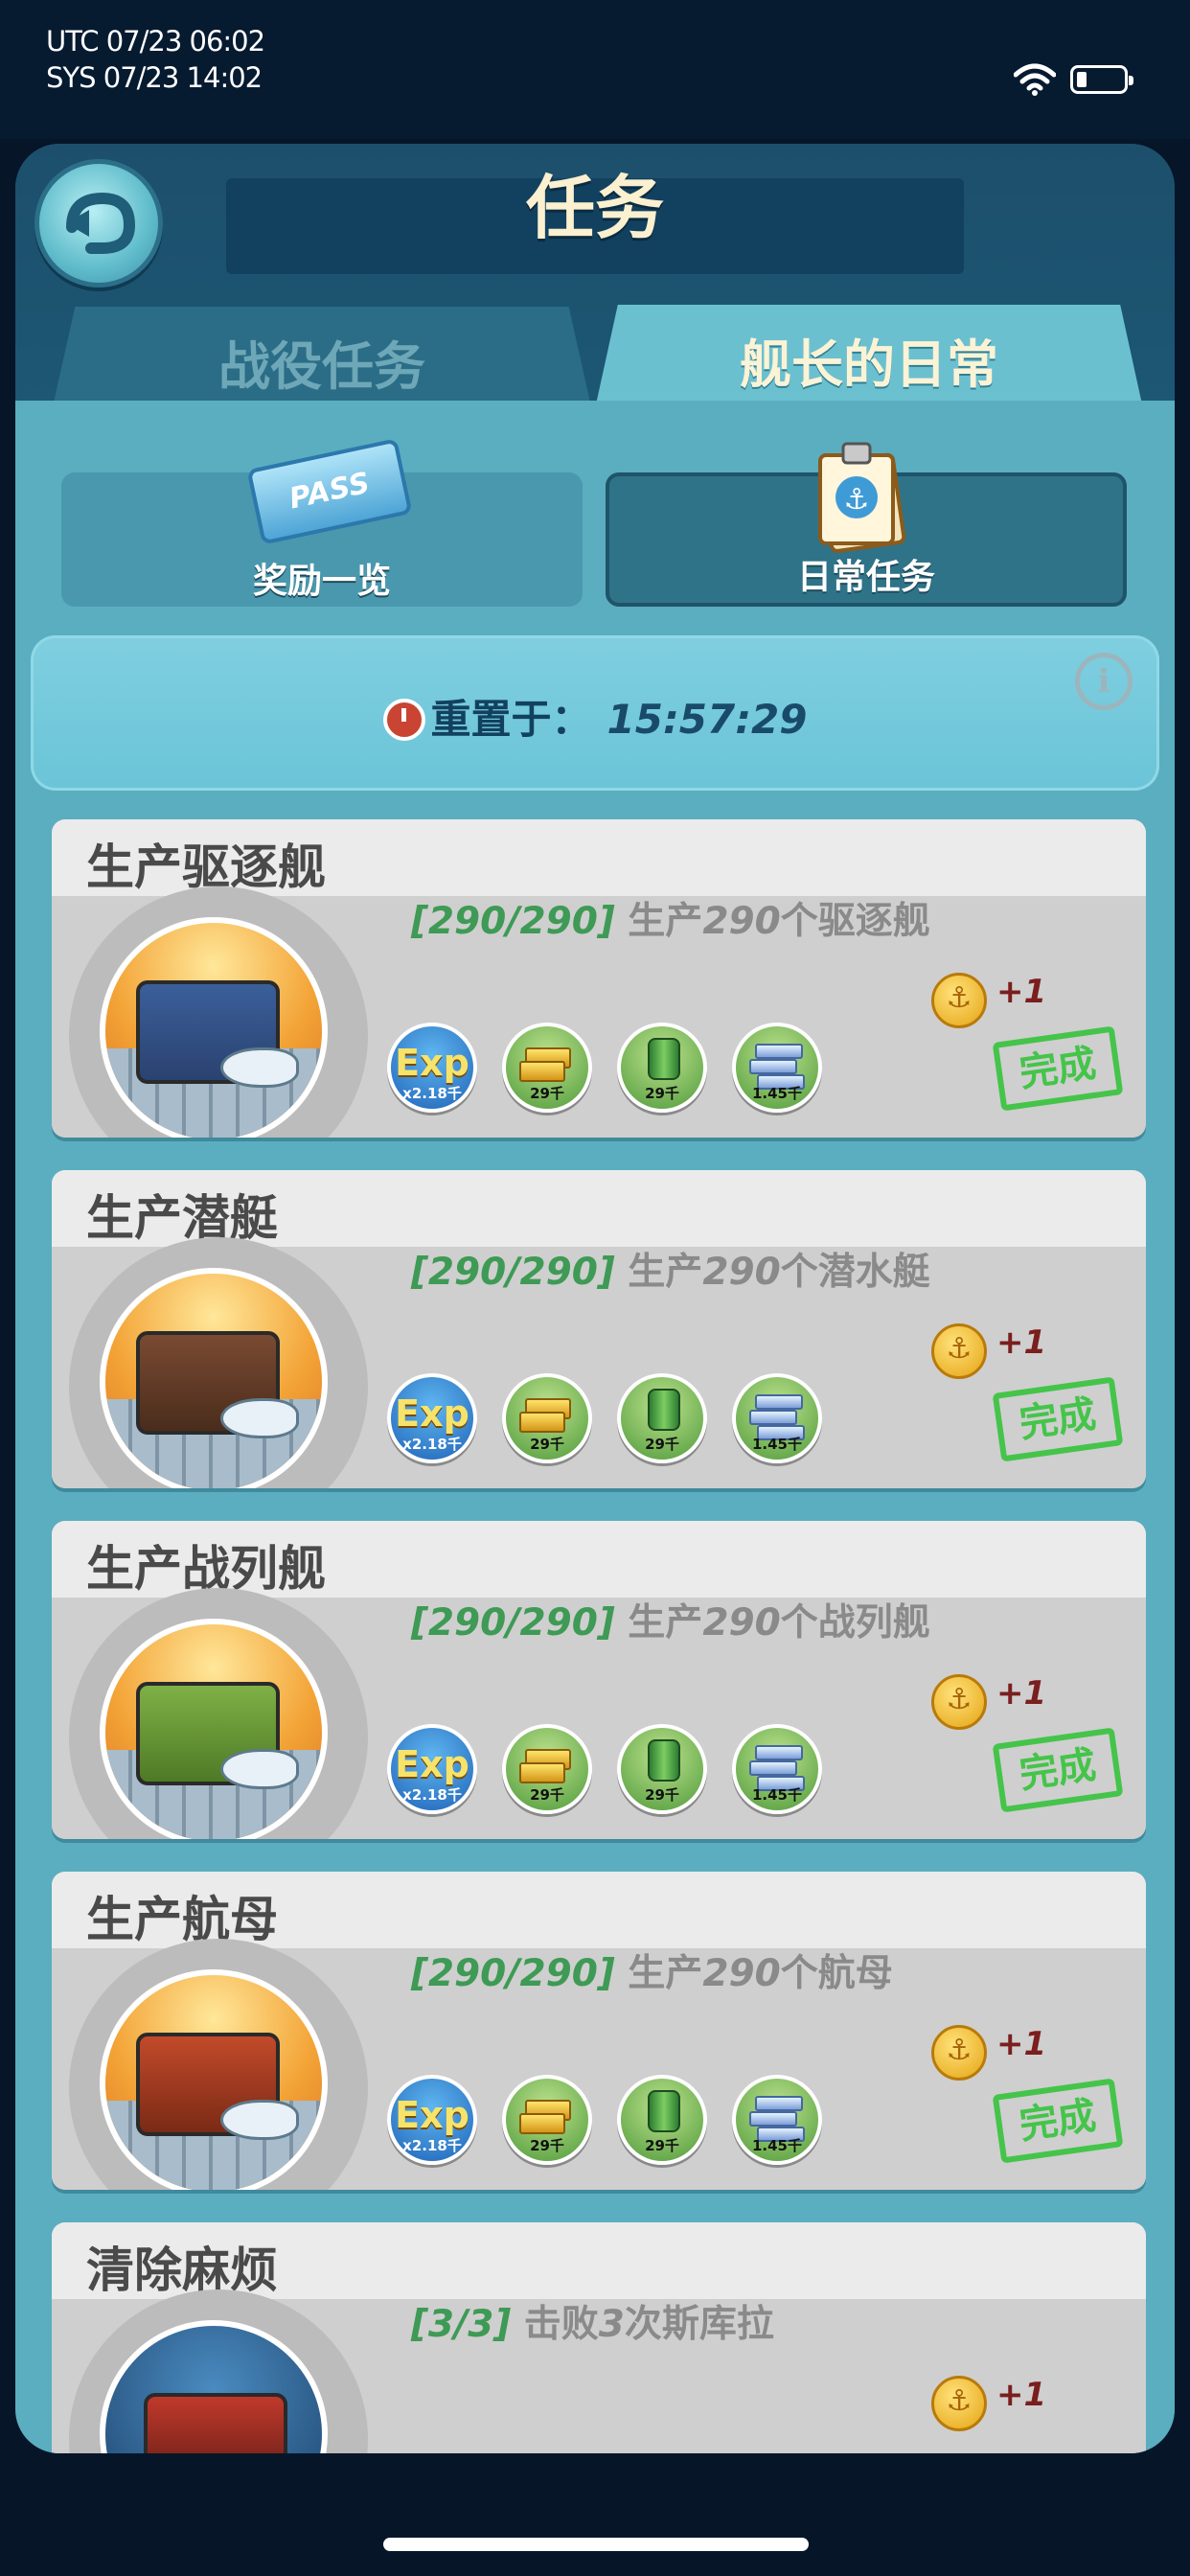  Describe the element at coordinates (182, 1919) in the screenshot. I see `task-title: 生产航母` at that location.